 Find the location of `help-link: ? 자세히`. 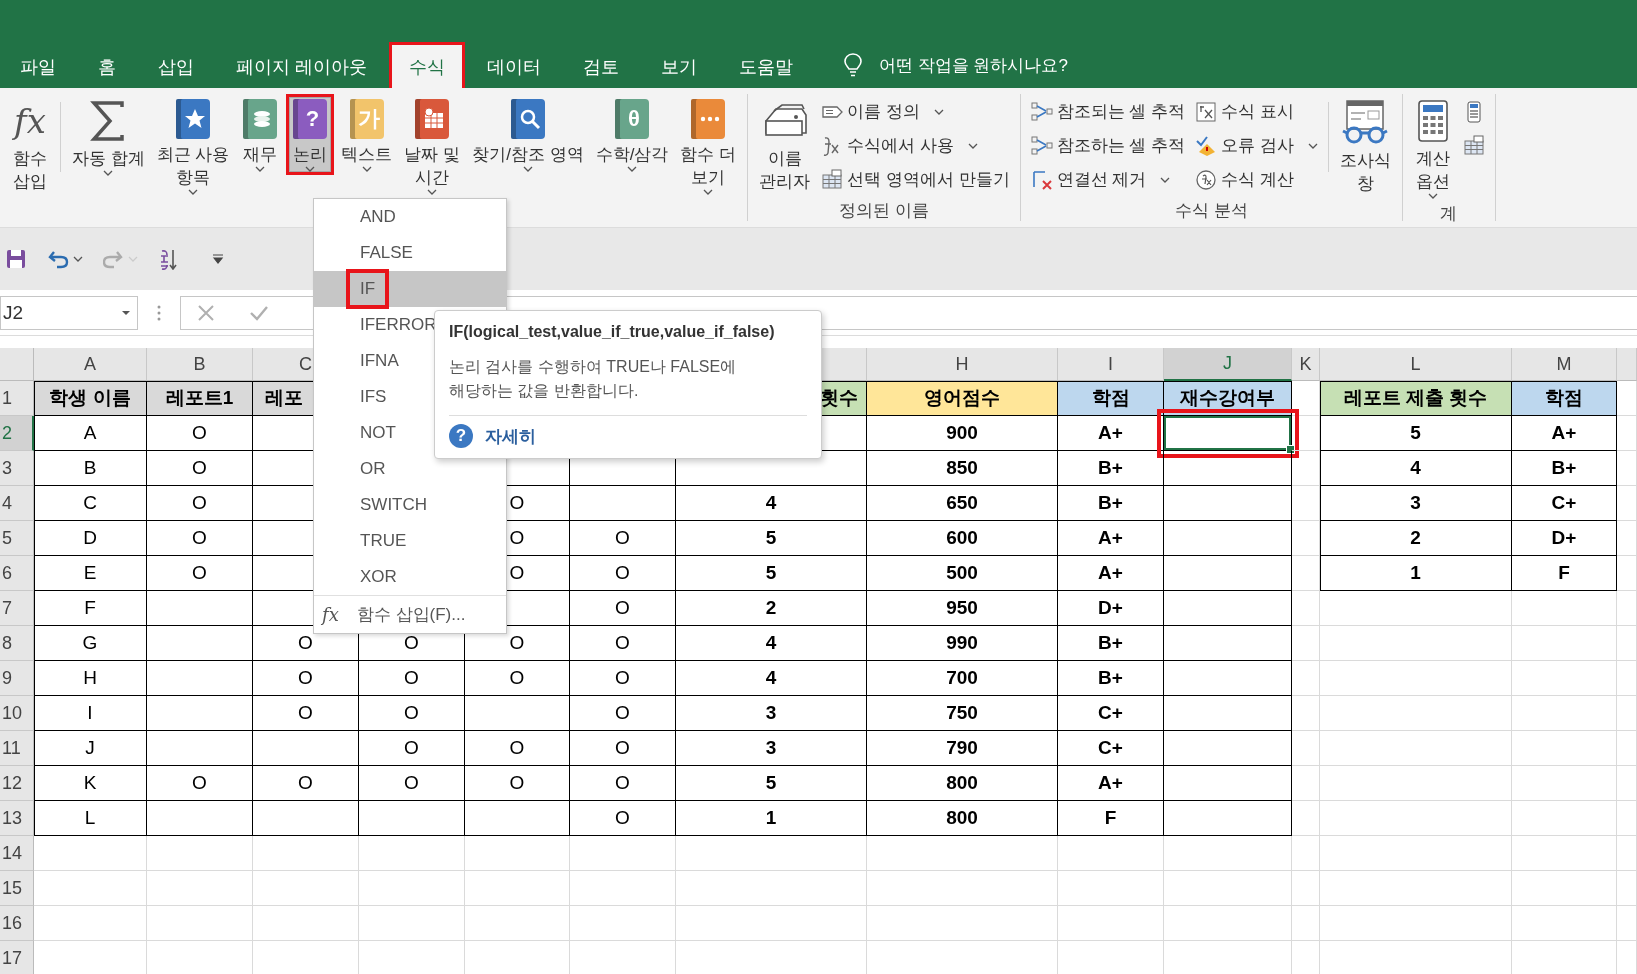

help-link: ? 자세히 is located at coordinates (492, 436).